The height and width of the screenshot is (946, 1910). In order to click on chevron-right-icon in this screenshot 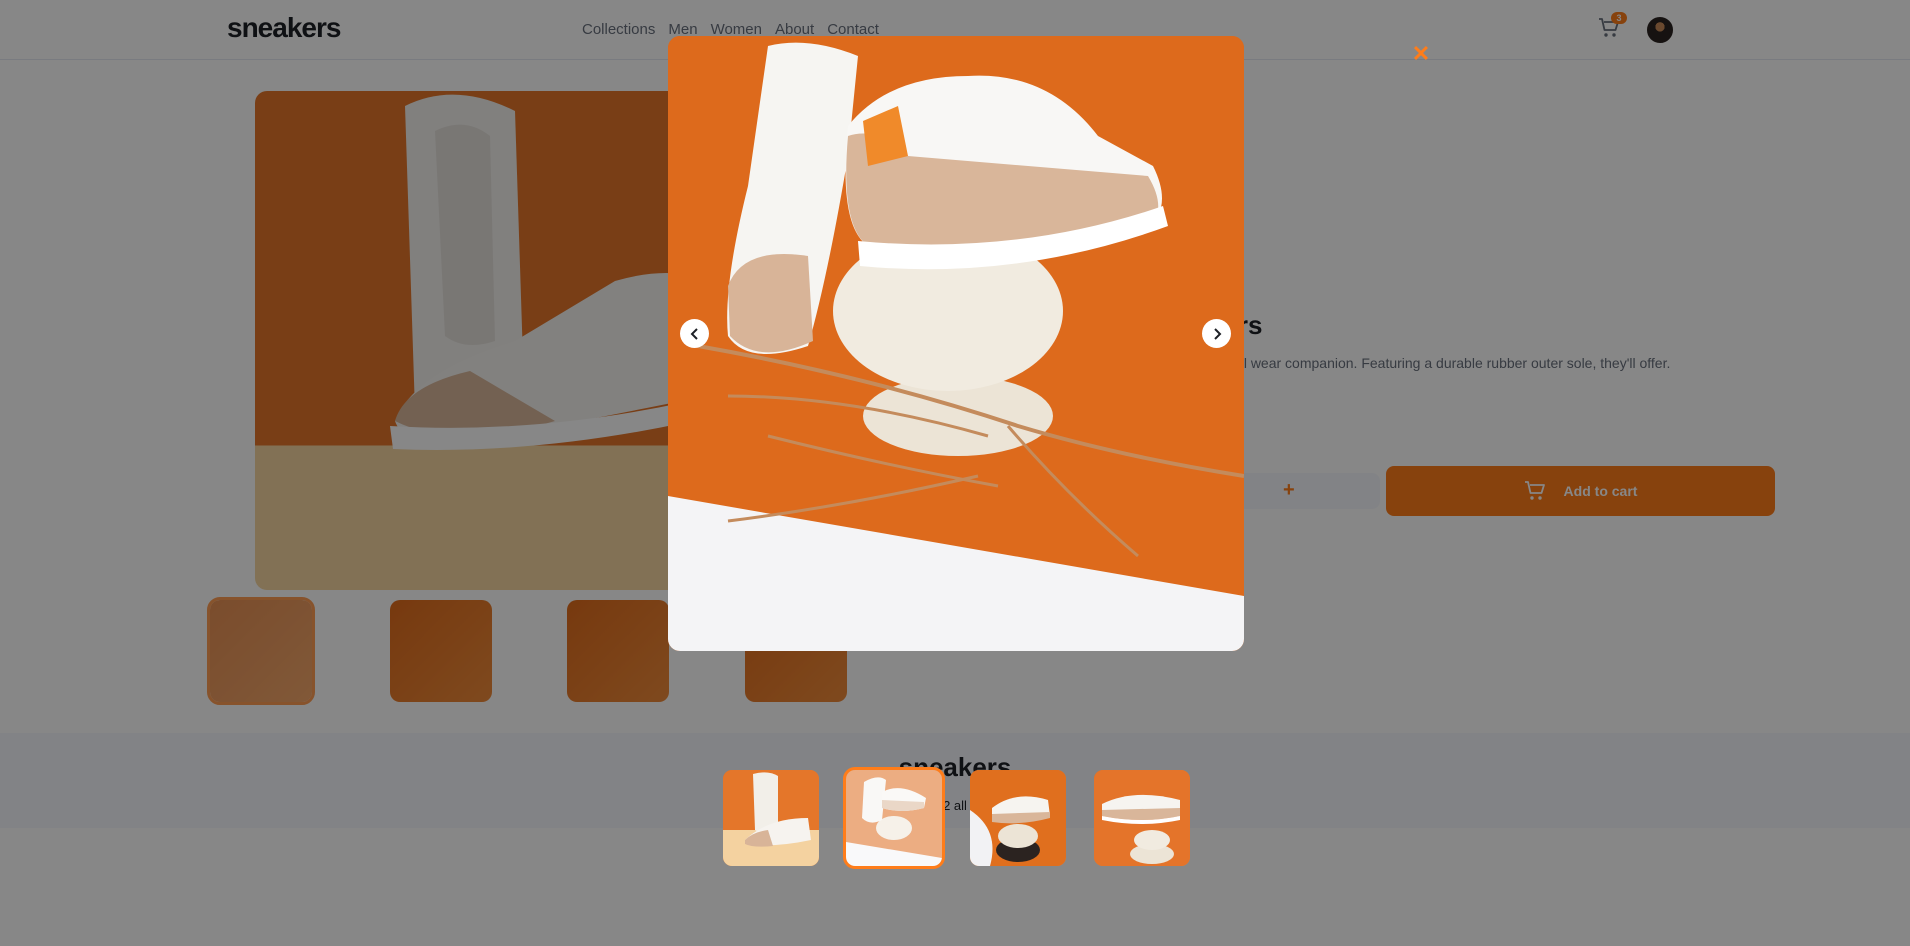, I will do `click(1217, 333)`.